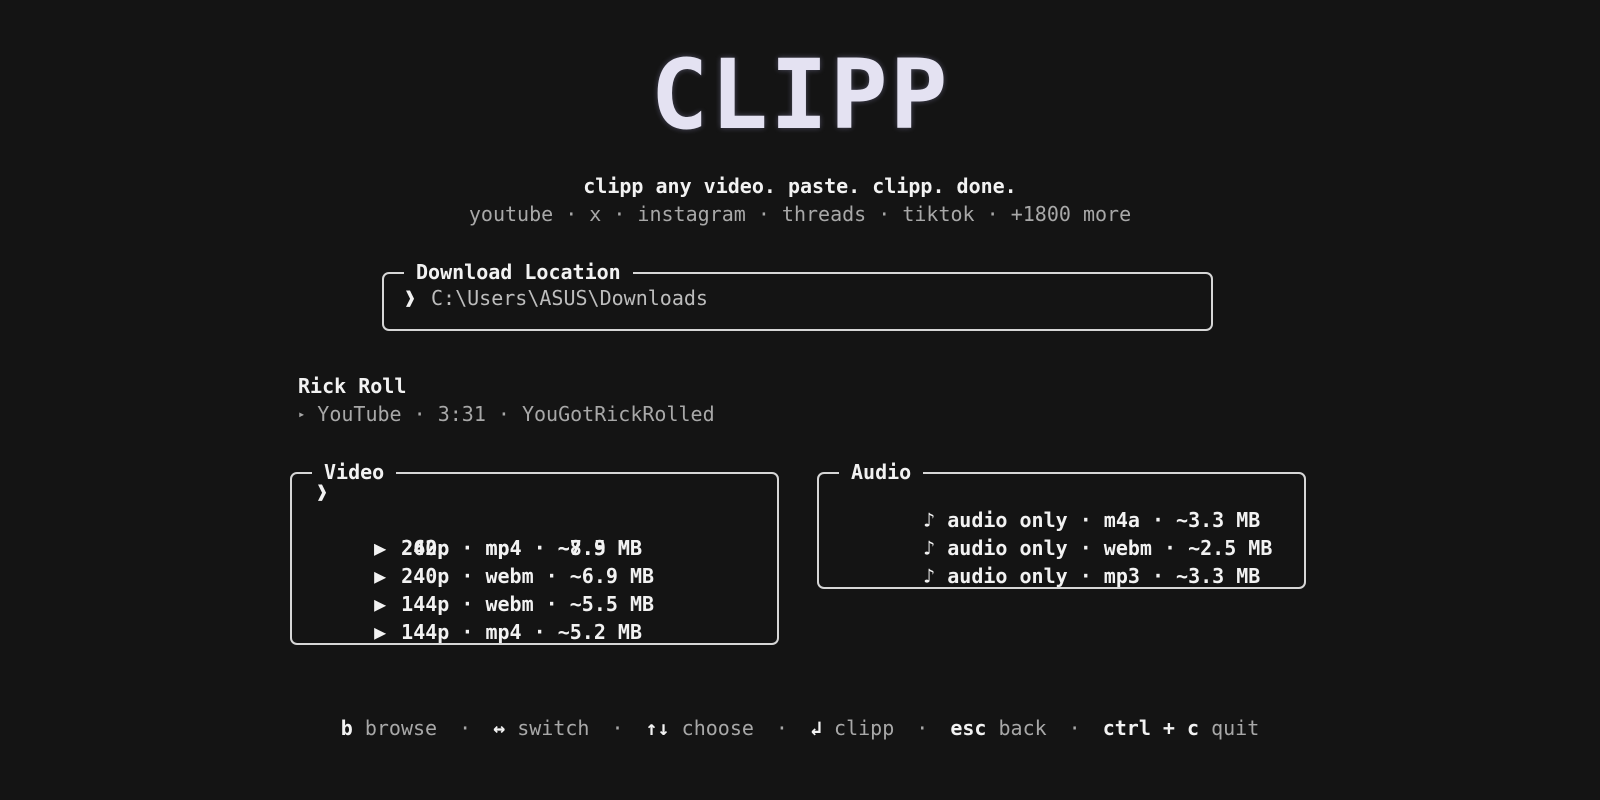 The width and height of the screenshot is (1600, 800). I want to click on hint-back: esc back, so click(998, 728).